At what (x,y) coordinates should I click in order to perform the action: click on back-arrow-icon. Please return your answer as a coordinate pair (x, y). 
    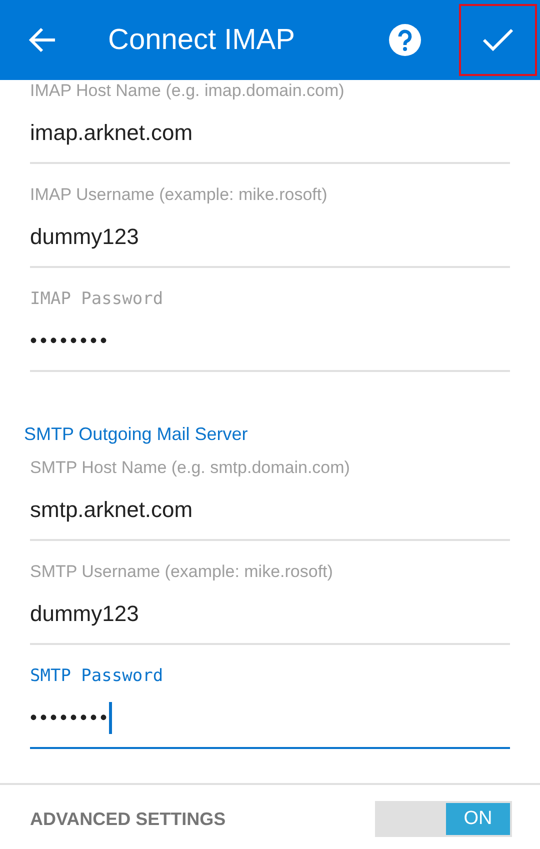
    Looking at the image, I should click on (43, 40).